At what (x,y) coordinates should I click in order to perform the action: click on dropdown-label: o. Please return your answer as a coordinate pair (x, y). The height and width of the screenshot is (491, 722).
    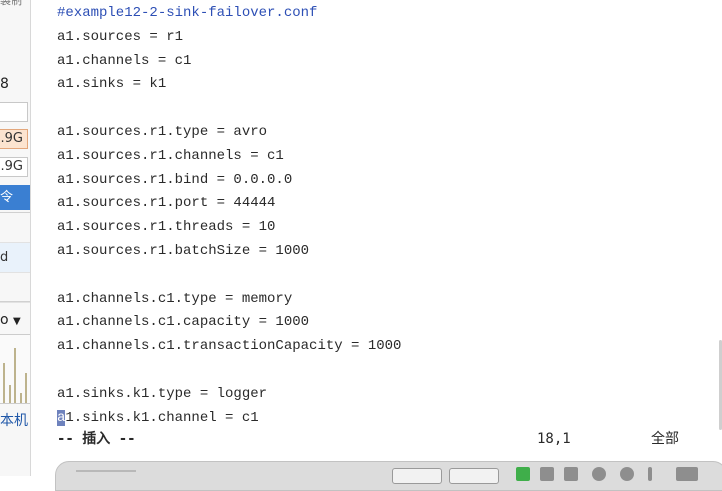
    Looking at the image, I should click on (4, 320).